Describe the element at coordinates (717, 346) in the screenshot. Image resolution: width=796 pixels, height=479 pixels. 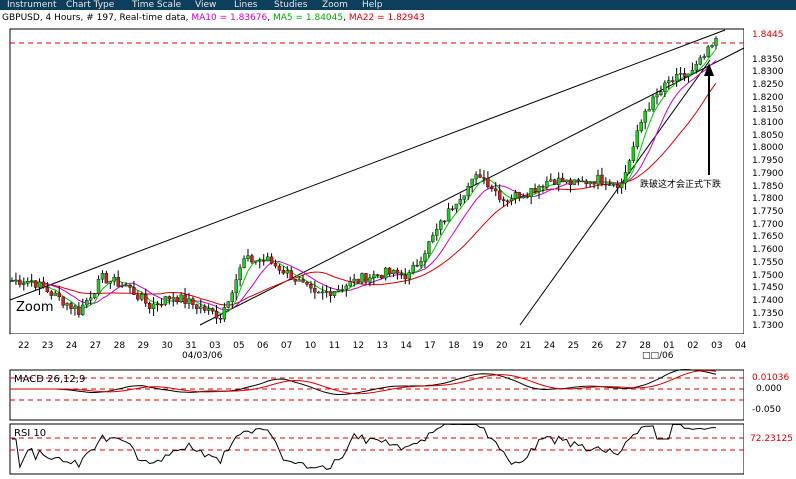
I see `date-tick-label: 03` at that location.